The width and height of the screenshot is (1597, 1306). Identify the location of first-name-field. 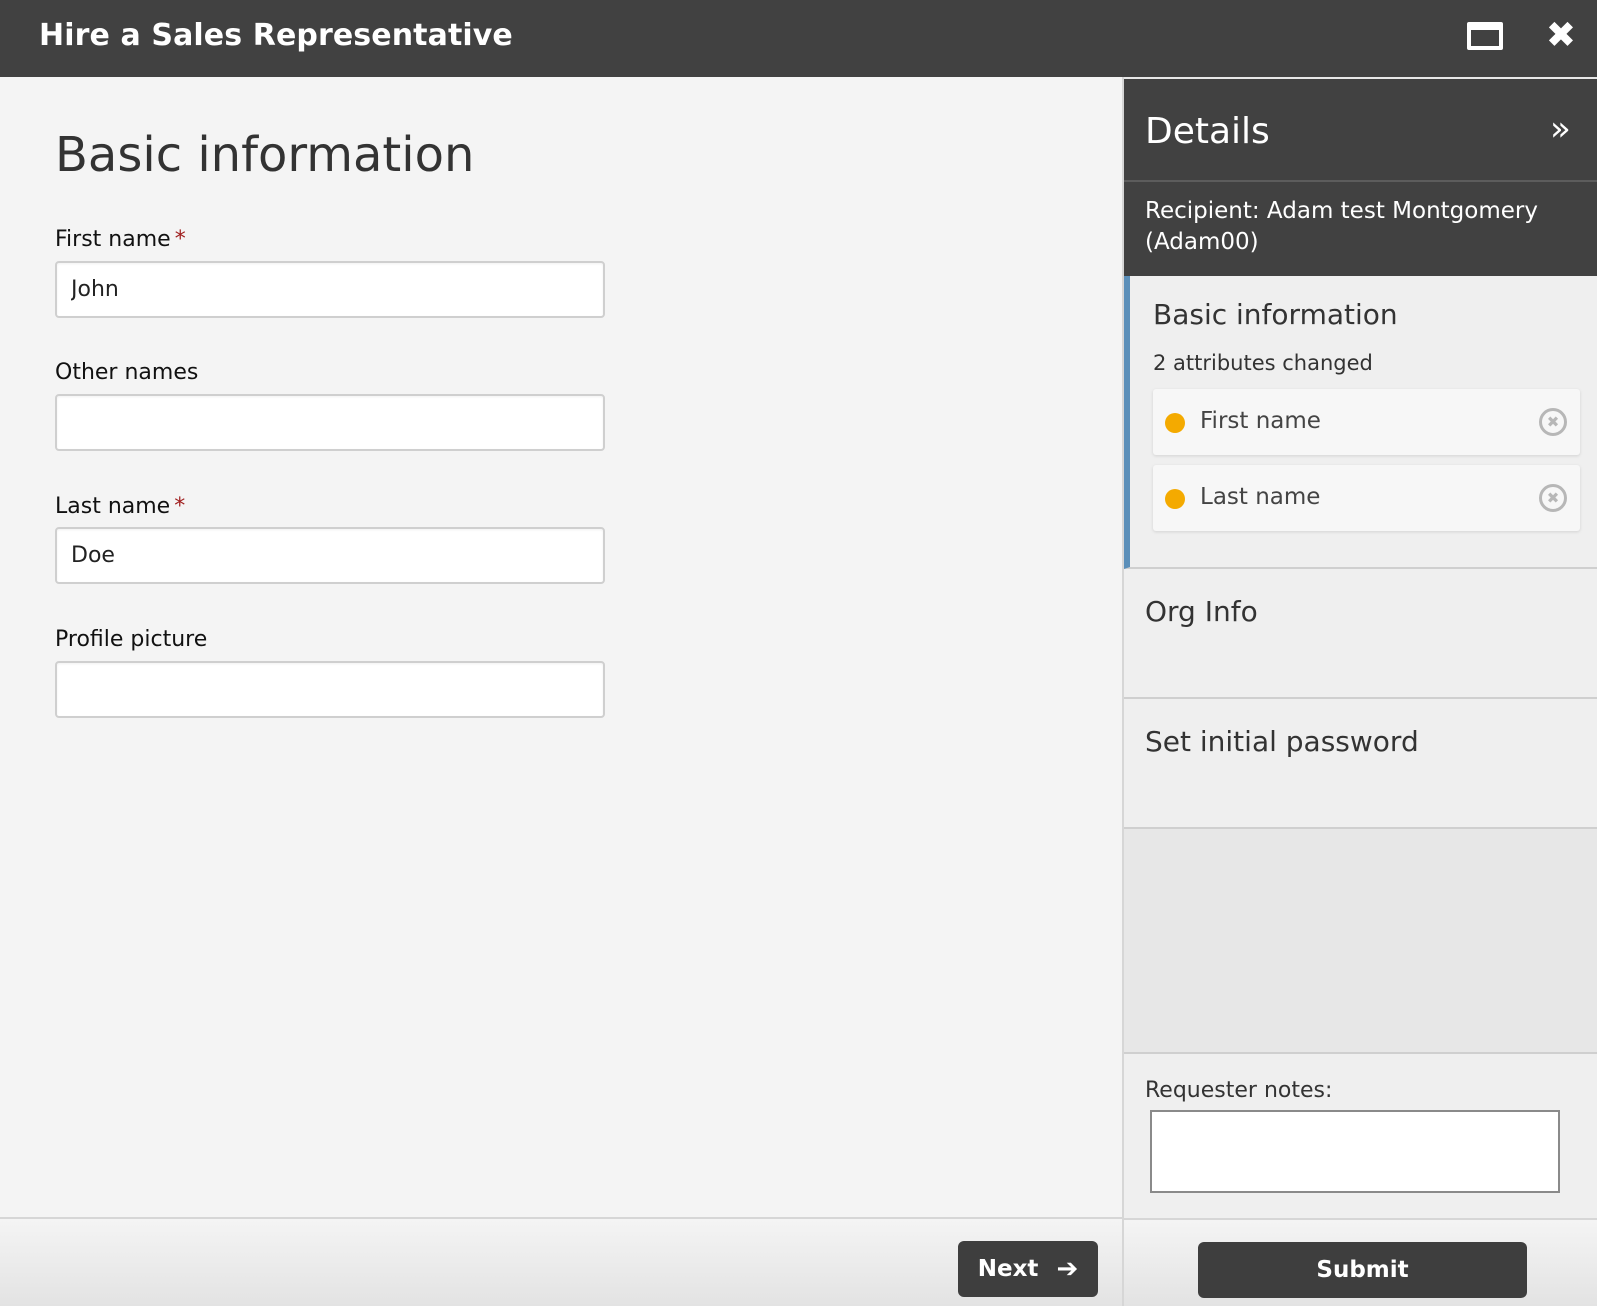
(330, 289).